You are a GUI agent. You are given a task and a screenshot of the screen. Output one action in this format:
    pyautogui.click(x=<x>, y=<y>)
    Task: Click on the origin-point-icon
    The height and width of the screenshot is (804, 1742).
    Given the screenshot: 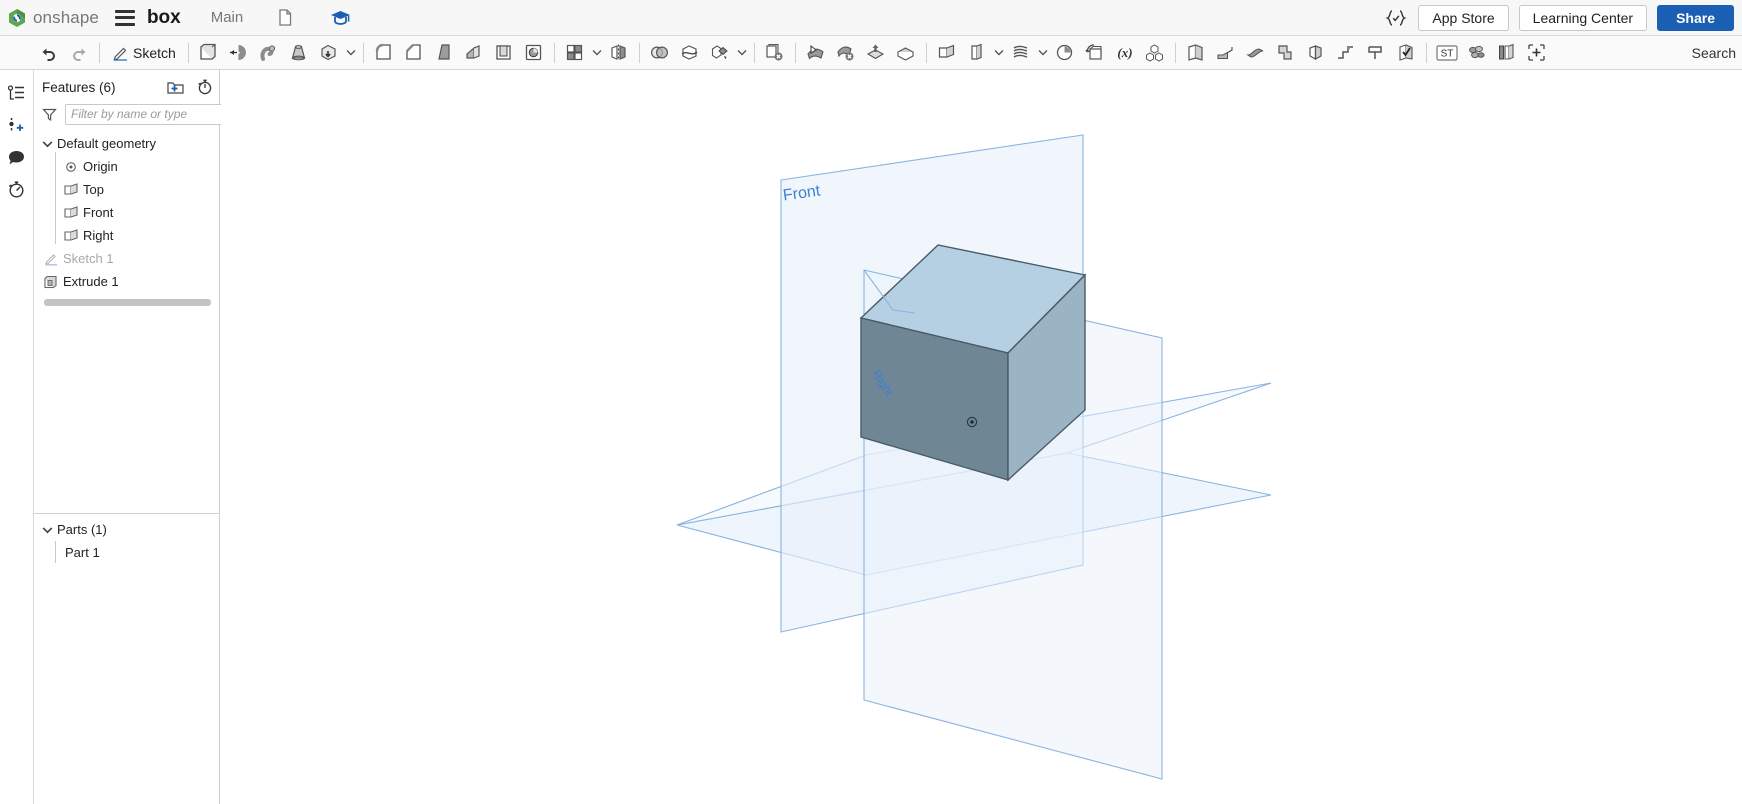 What is the action you would take?
    pyautogui.click(x=71, y=167)
    